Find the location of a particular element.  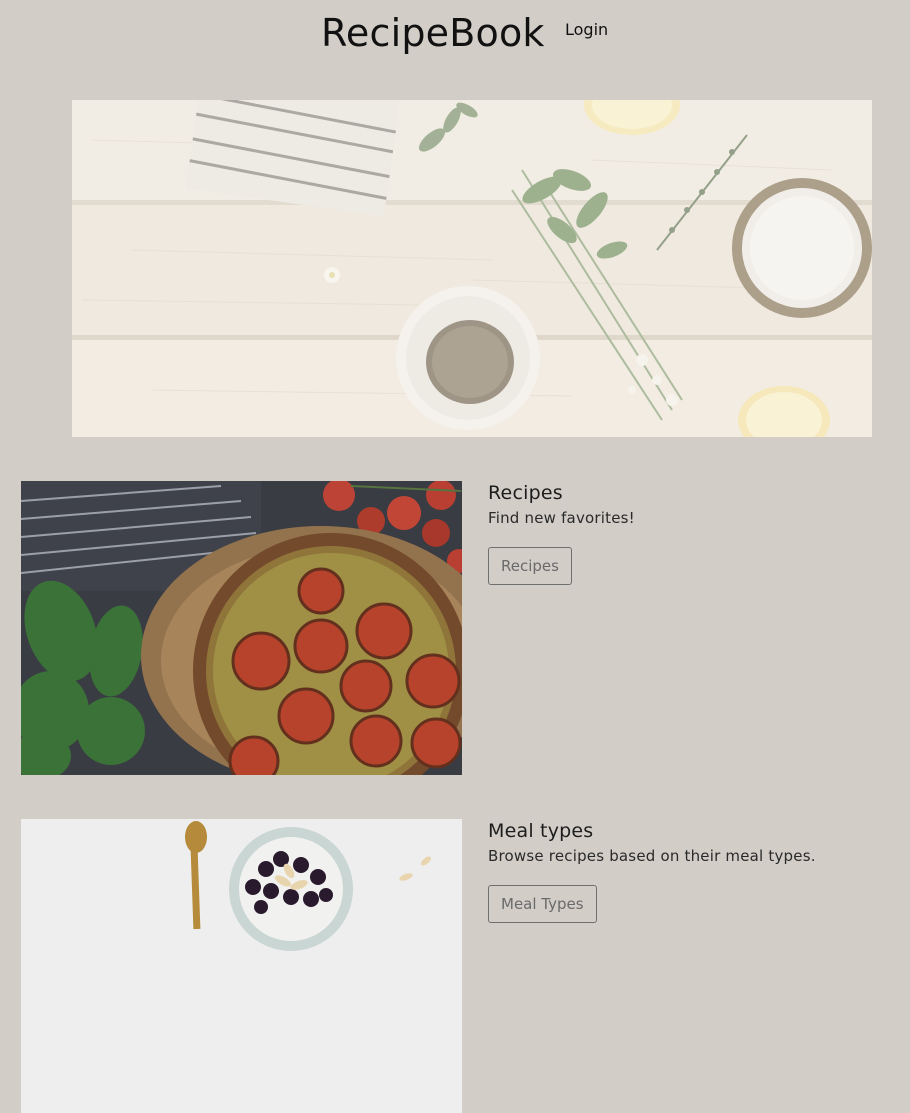

recipes-description: Find new favorites! is located at coordinates (561, 518).